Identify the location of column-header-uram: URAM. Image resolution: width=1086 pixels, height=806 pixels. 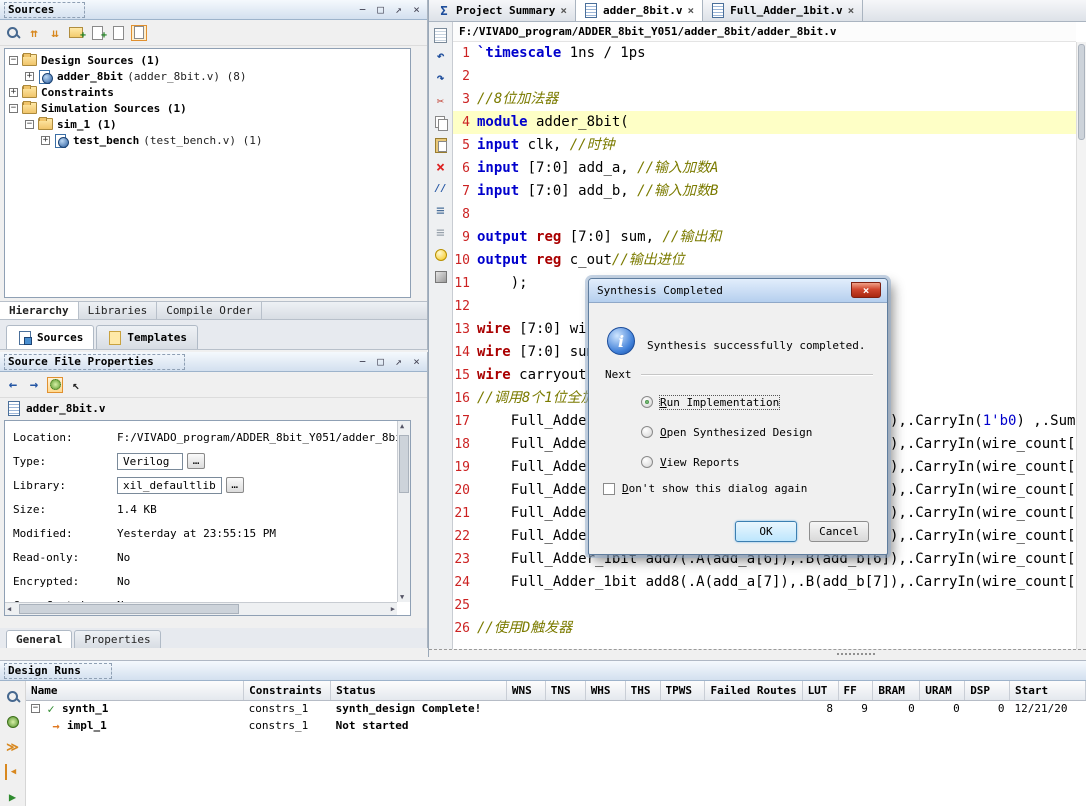
(942, 691).